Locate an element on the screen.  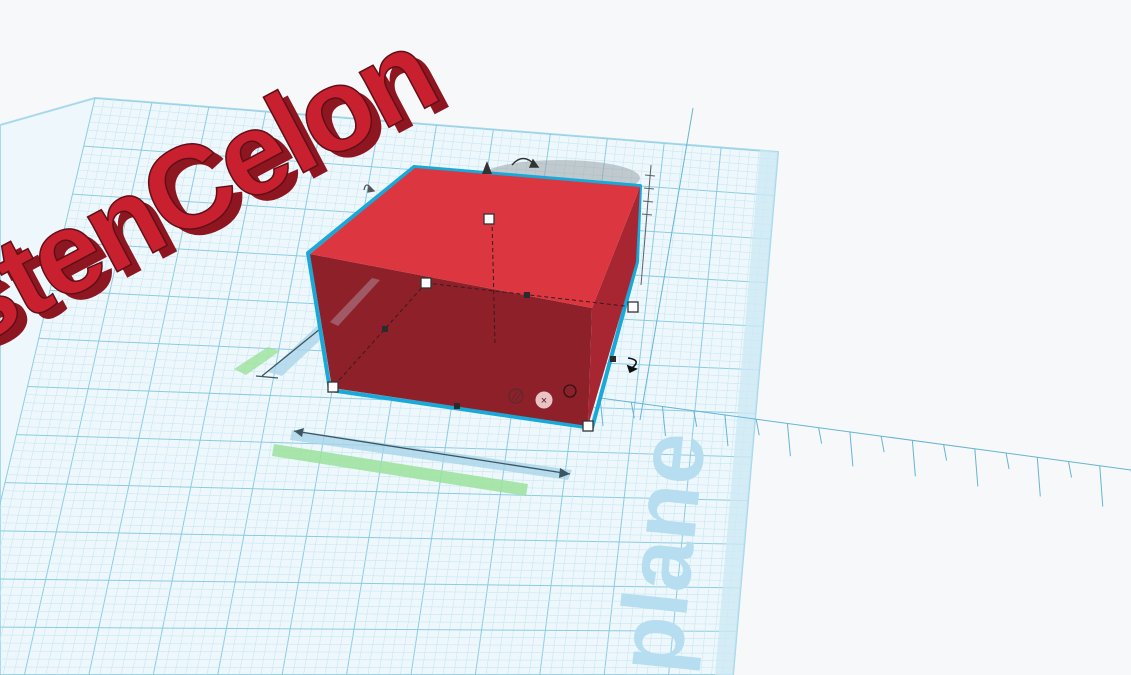
resize-handle-front-left is located at coordinates (333, 387).